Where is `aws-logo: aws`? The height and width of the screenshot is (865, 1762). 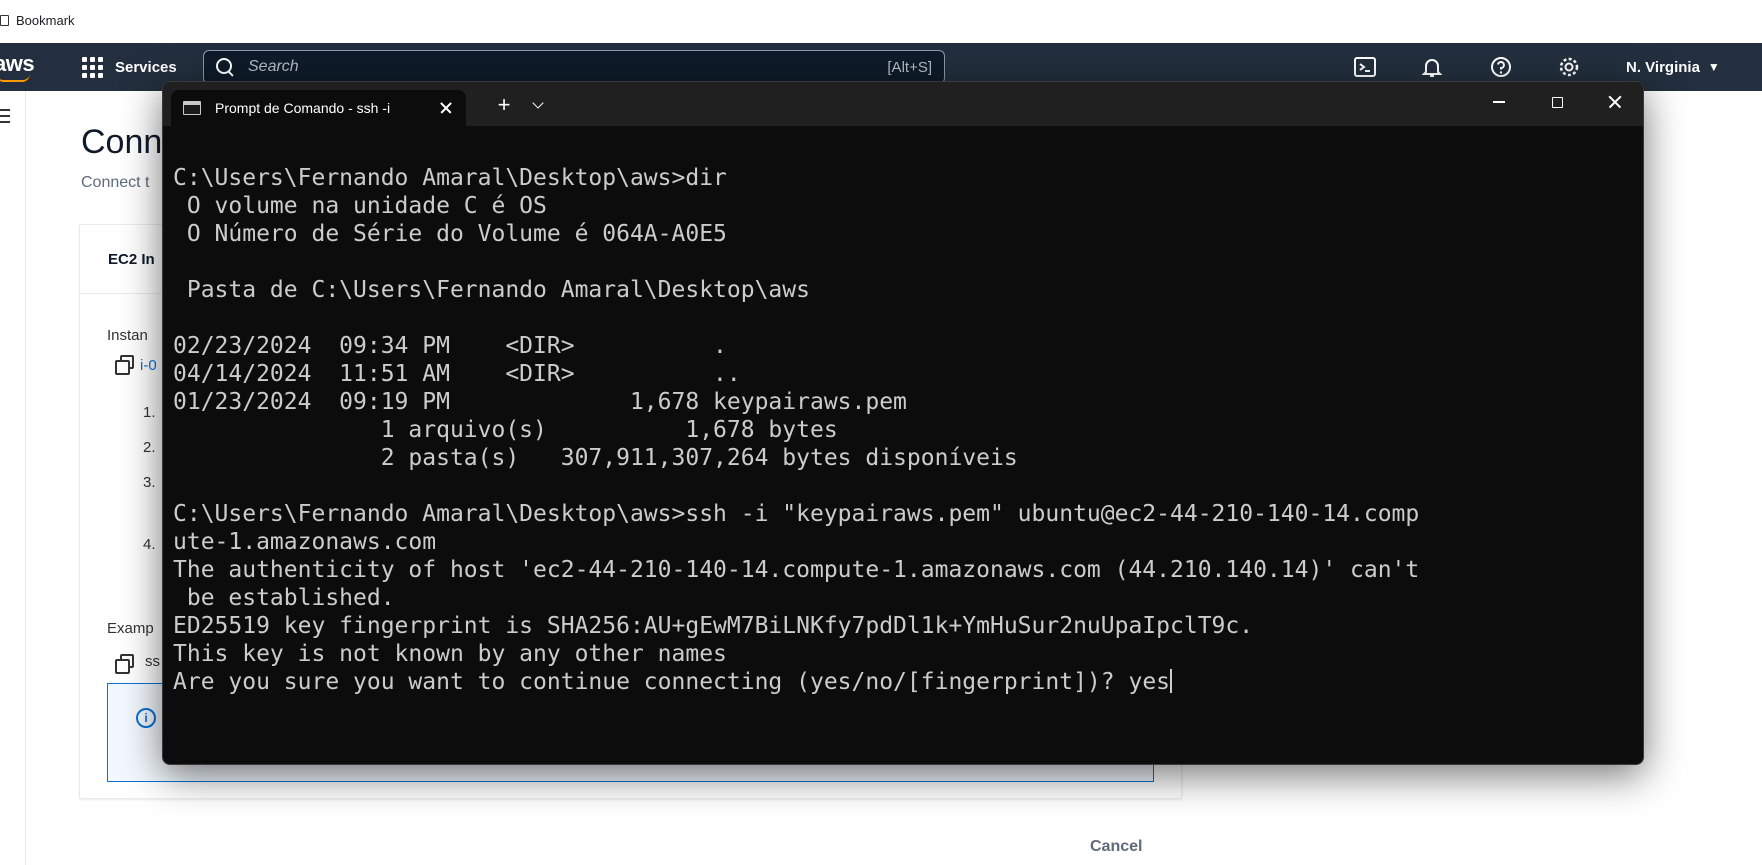
aws-logo: aws is located at coordinates (20, 65).